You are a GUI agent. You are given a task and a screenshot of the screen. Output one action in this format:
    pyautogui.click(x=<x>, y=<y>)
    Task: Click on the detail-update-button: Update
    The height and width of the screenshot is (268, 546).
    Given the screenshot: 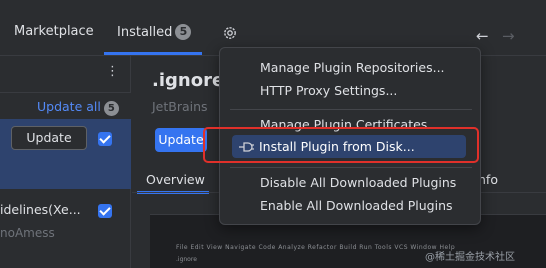 What is the action you would take?
    pyautogui.click(x=181, y=140)
    